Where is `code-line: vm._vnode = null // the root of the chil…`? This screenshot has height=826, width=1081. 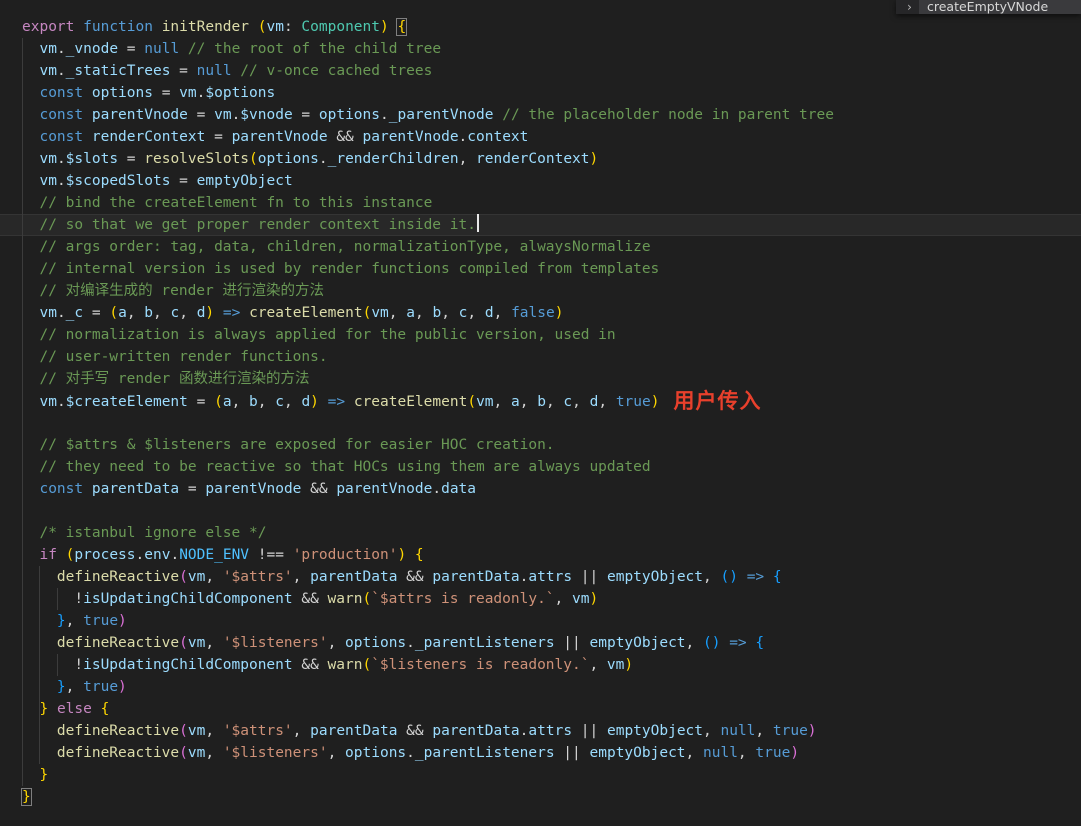 code-line: vm._vnode = null // the root of the chil… is located at coordinates (551, 49).